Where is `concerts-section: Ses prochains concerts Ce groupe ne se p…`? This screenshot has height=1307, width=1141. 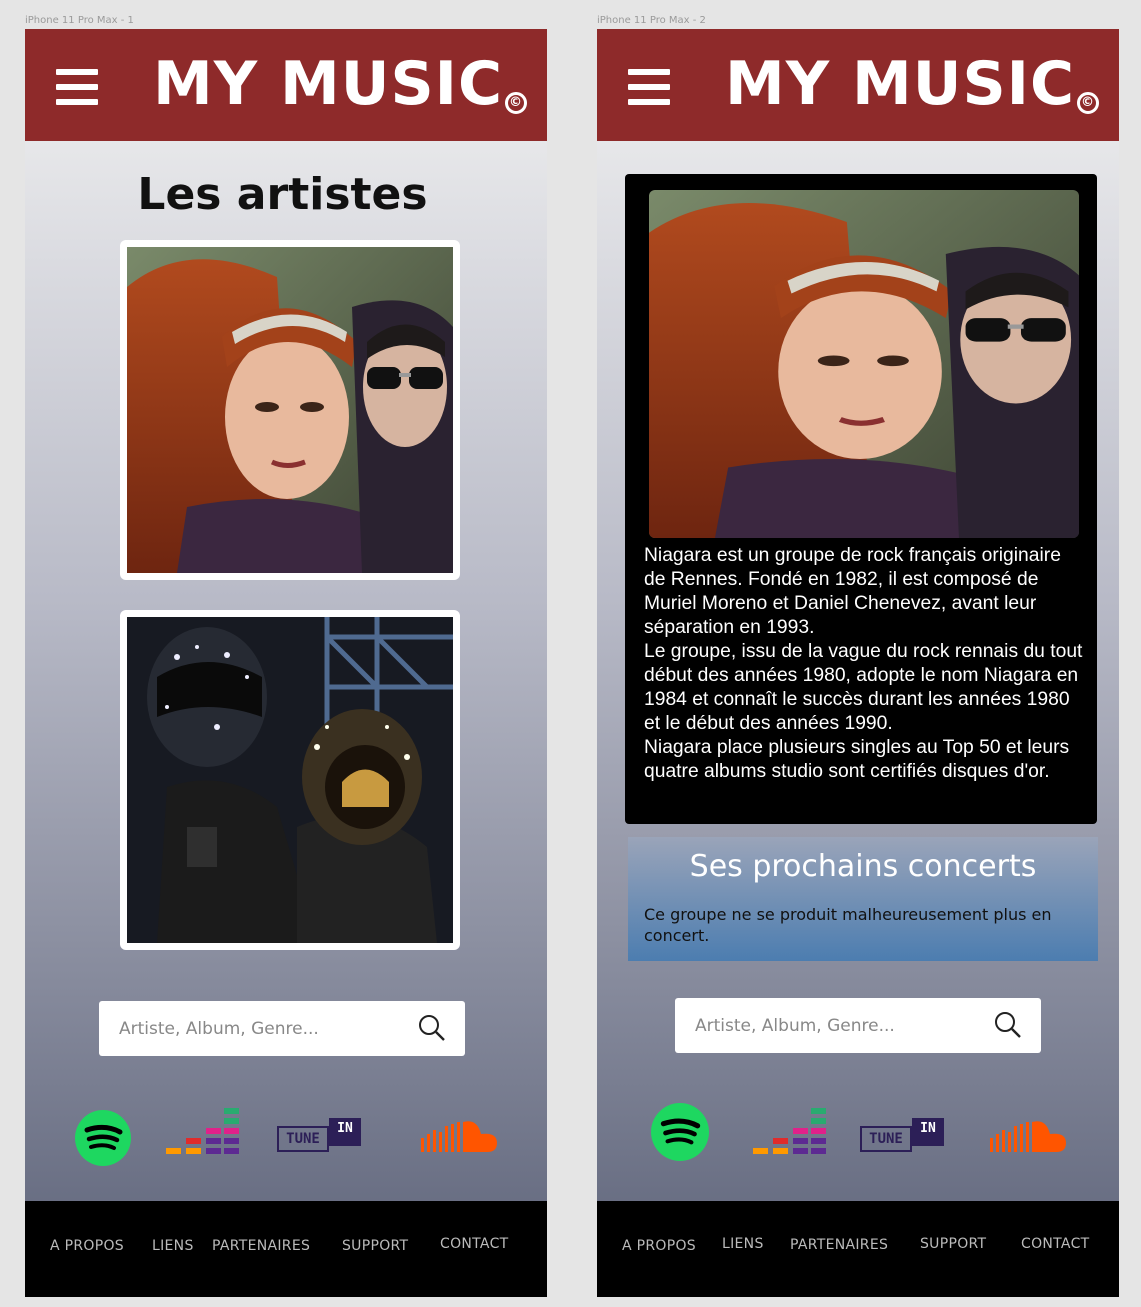
concerts-section: Ses prochains concerts Ce groupe ne se p… is located at coordinates (863, 899).